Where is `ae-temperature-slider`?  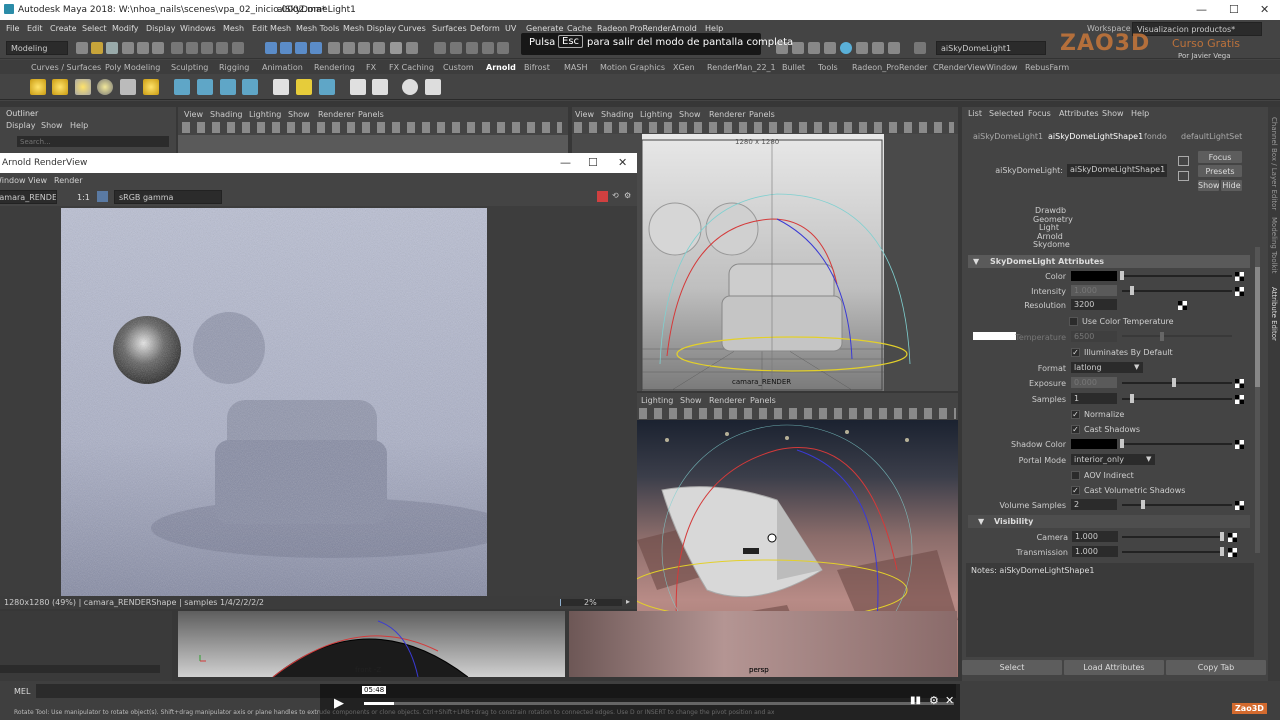
ae-temperature-slider is located at coordinates (1177, 336).